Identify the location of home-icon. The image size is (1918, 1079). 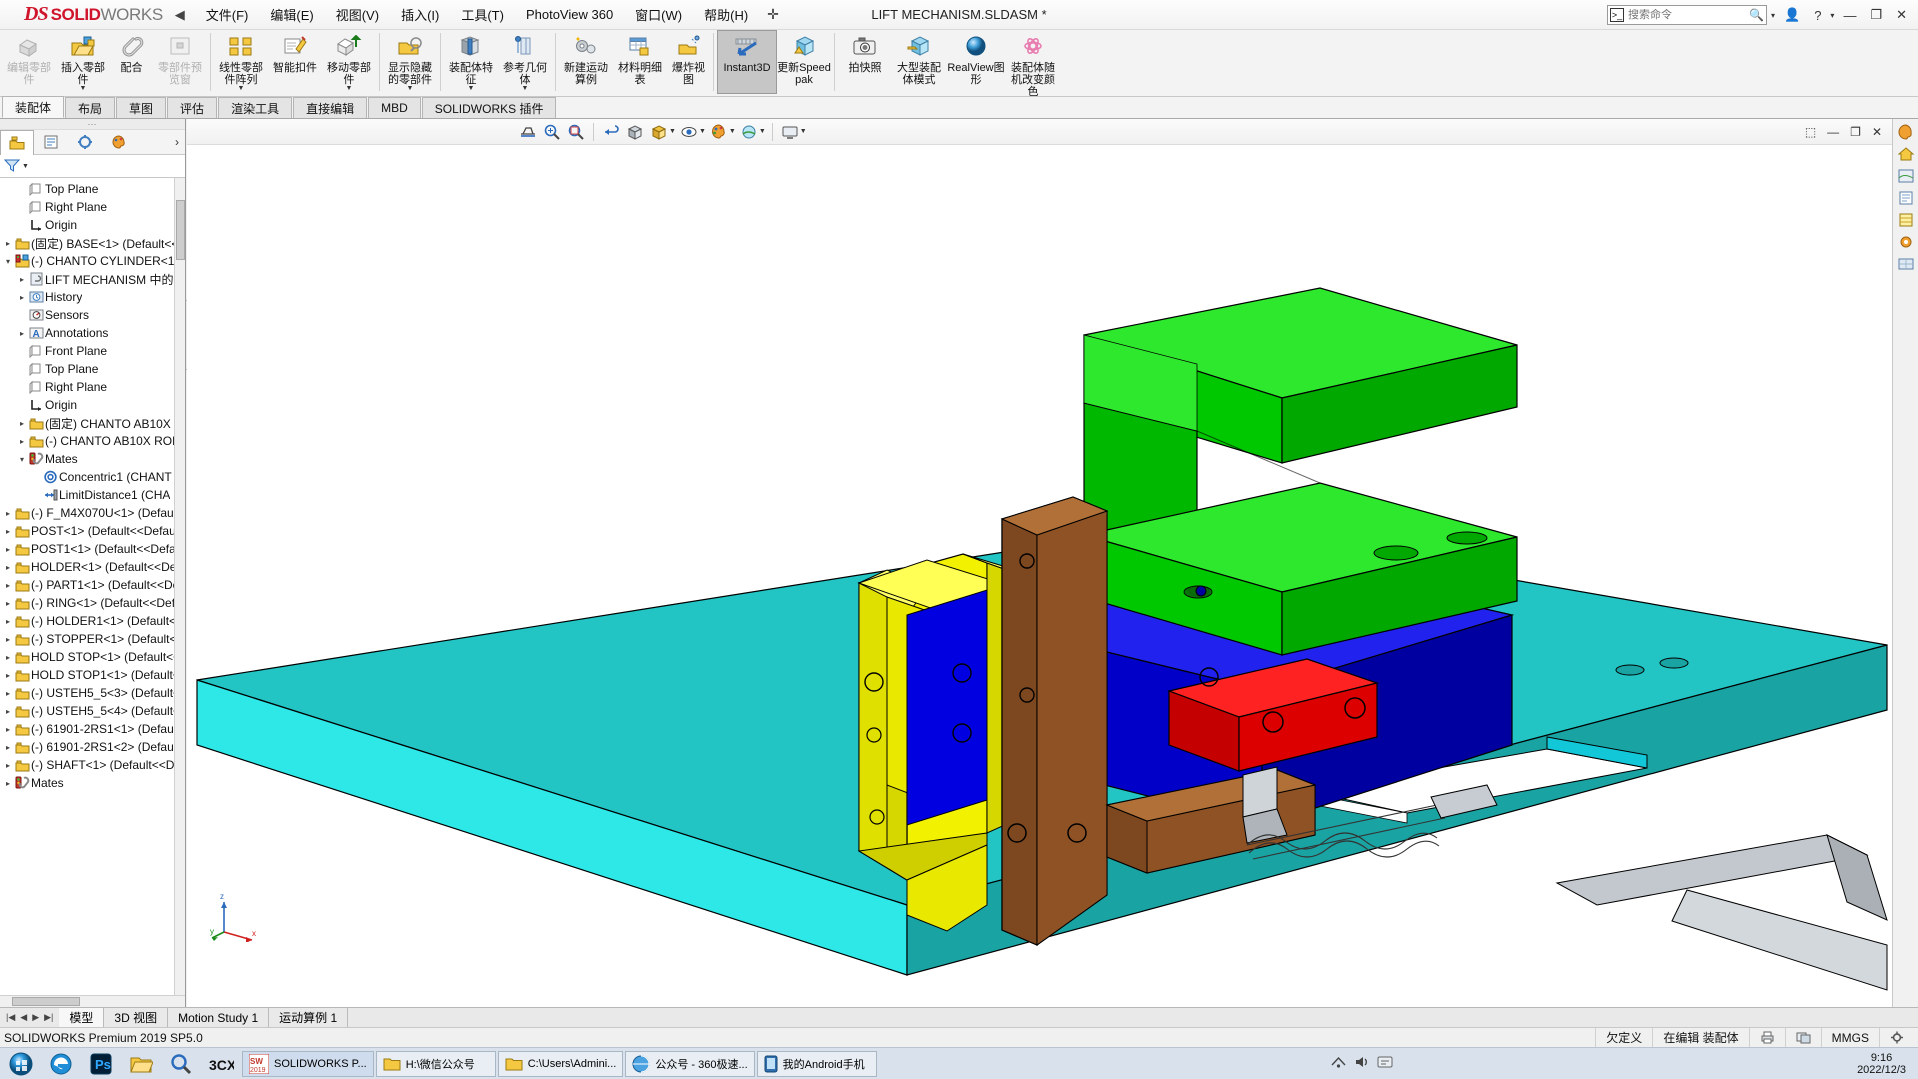
(1906, 154).